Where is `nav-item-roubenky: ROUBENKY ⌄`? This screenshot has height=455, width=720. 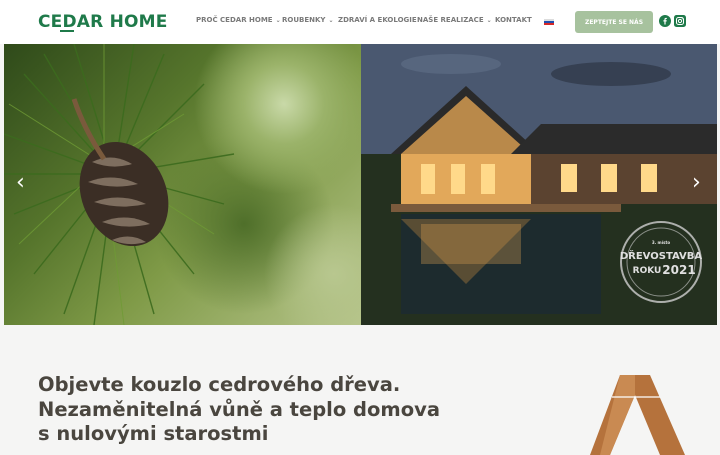 nav-item-roubenky: ROUBENKY ⌄ is located at coordinates (308, 20).